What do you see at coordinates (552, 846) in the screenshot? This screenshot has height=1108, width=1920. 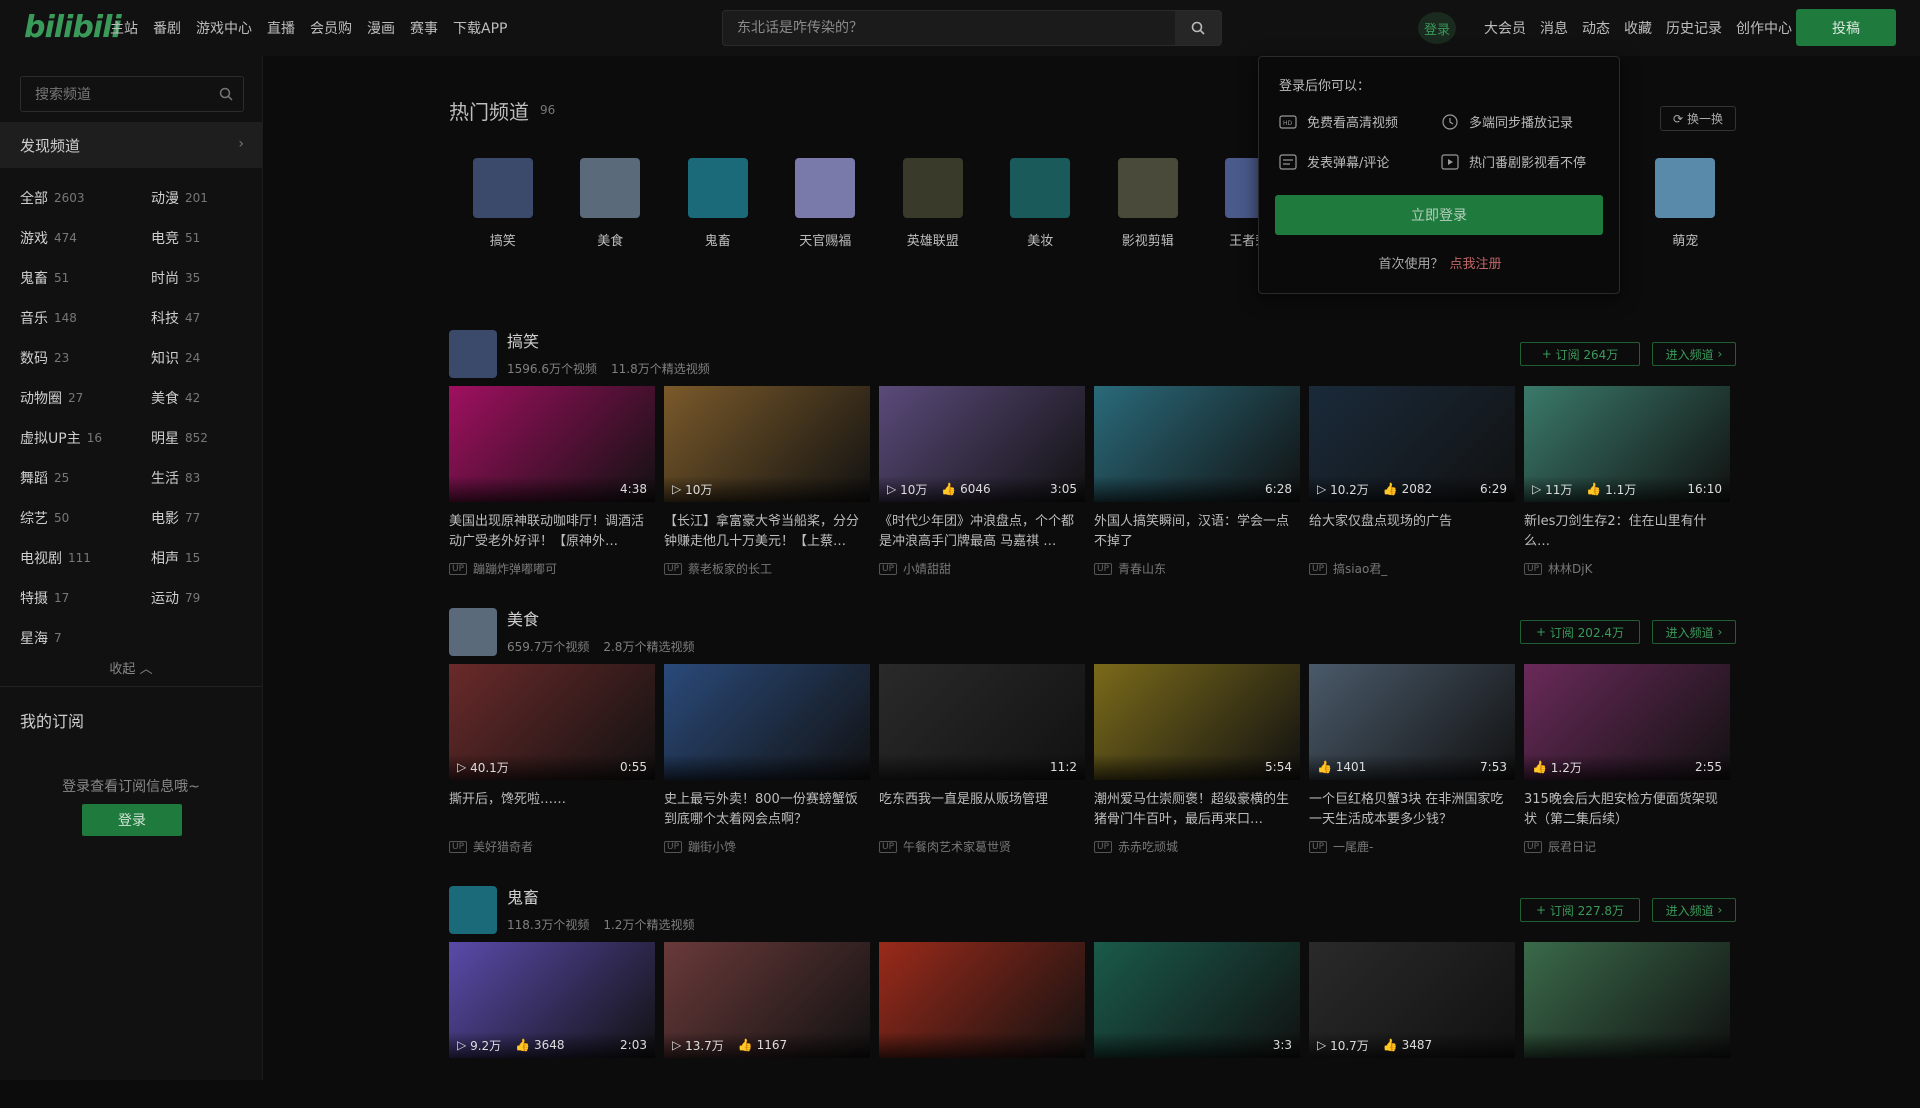 I see `video-uploader: UP 美好猎奇者` at bounding box center [552, 846].